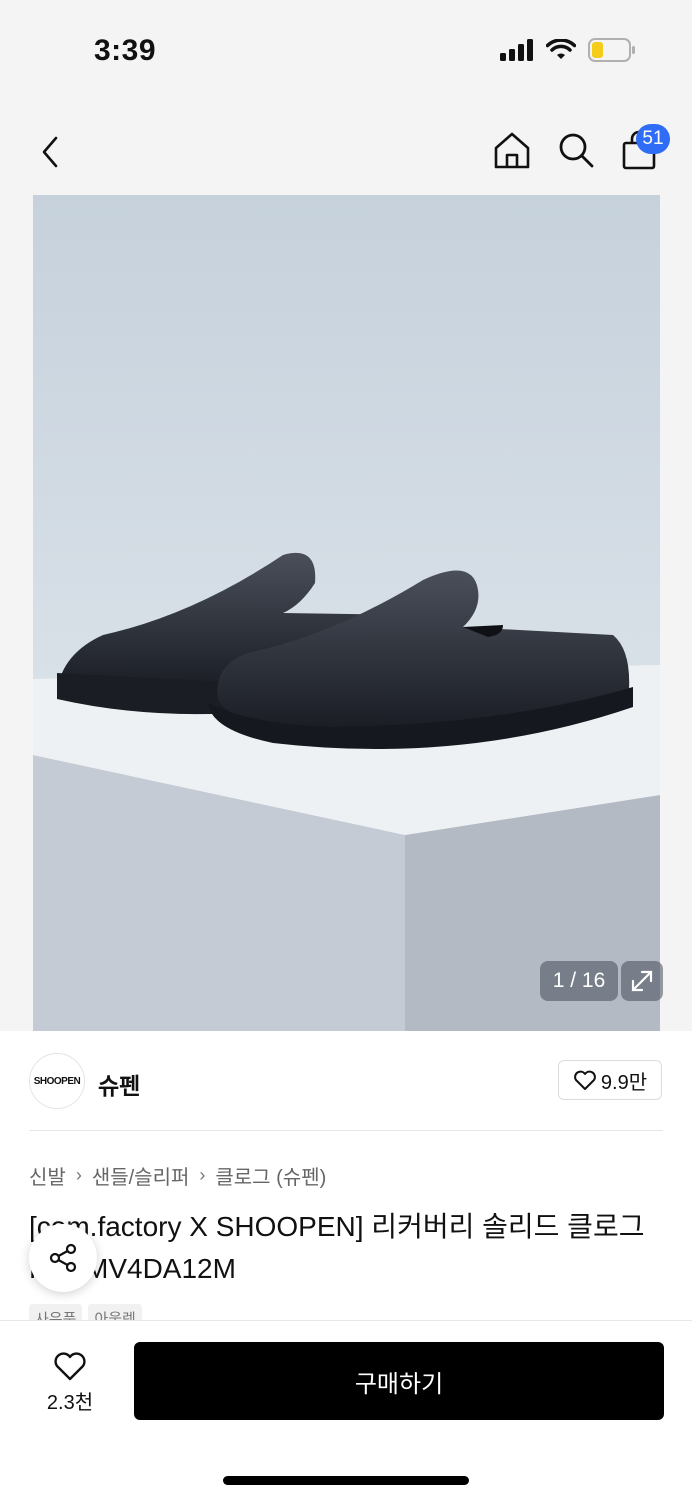 The height and width of the screenshot is (1501, 692). I want to click on home-icon, so click(512, 150).